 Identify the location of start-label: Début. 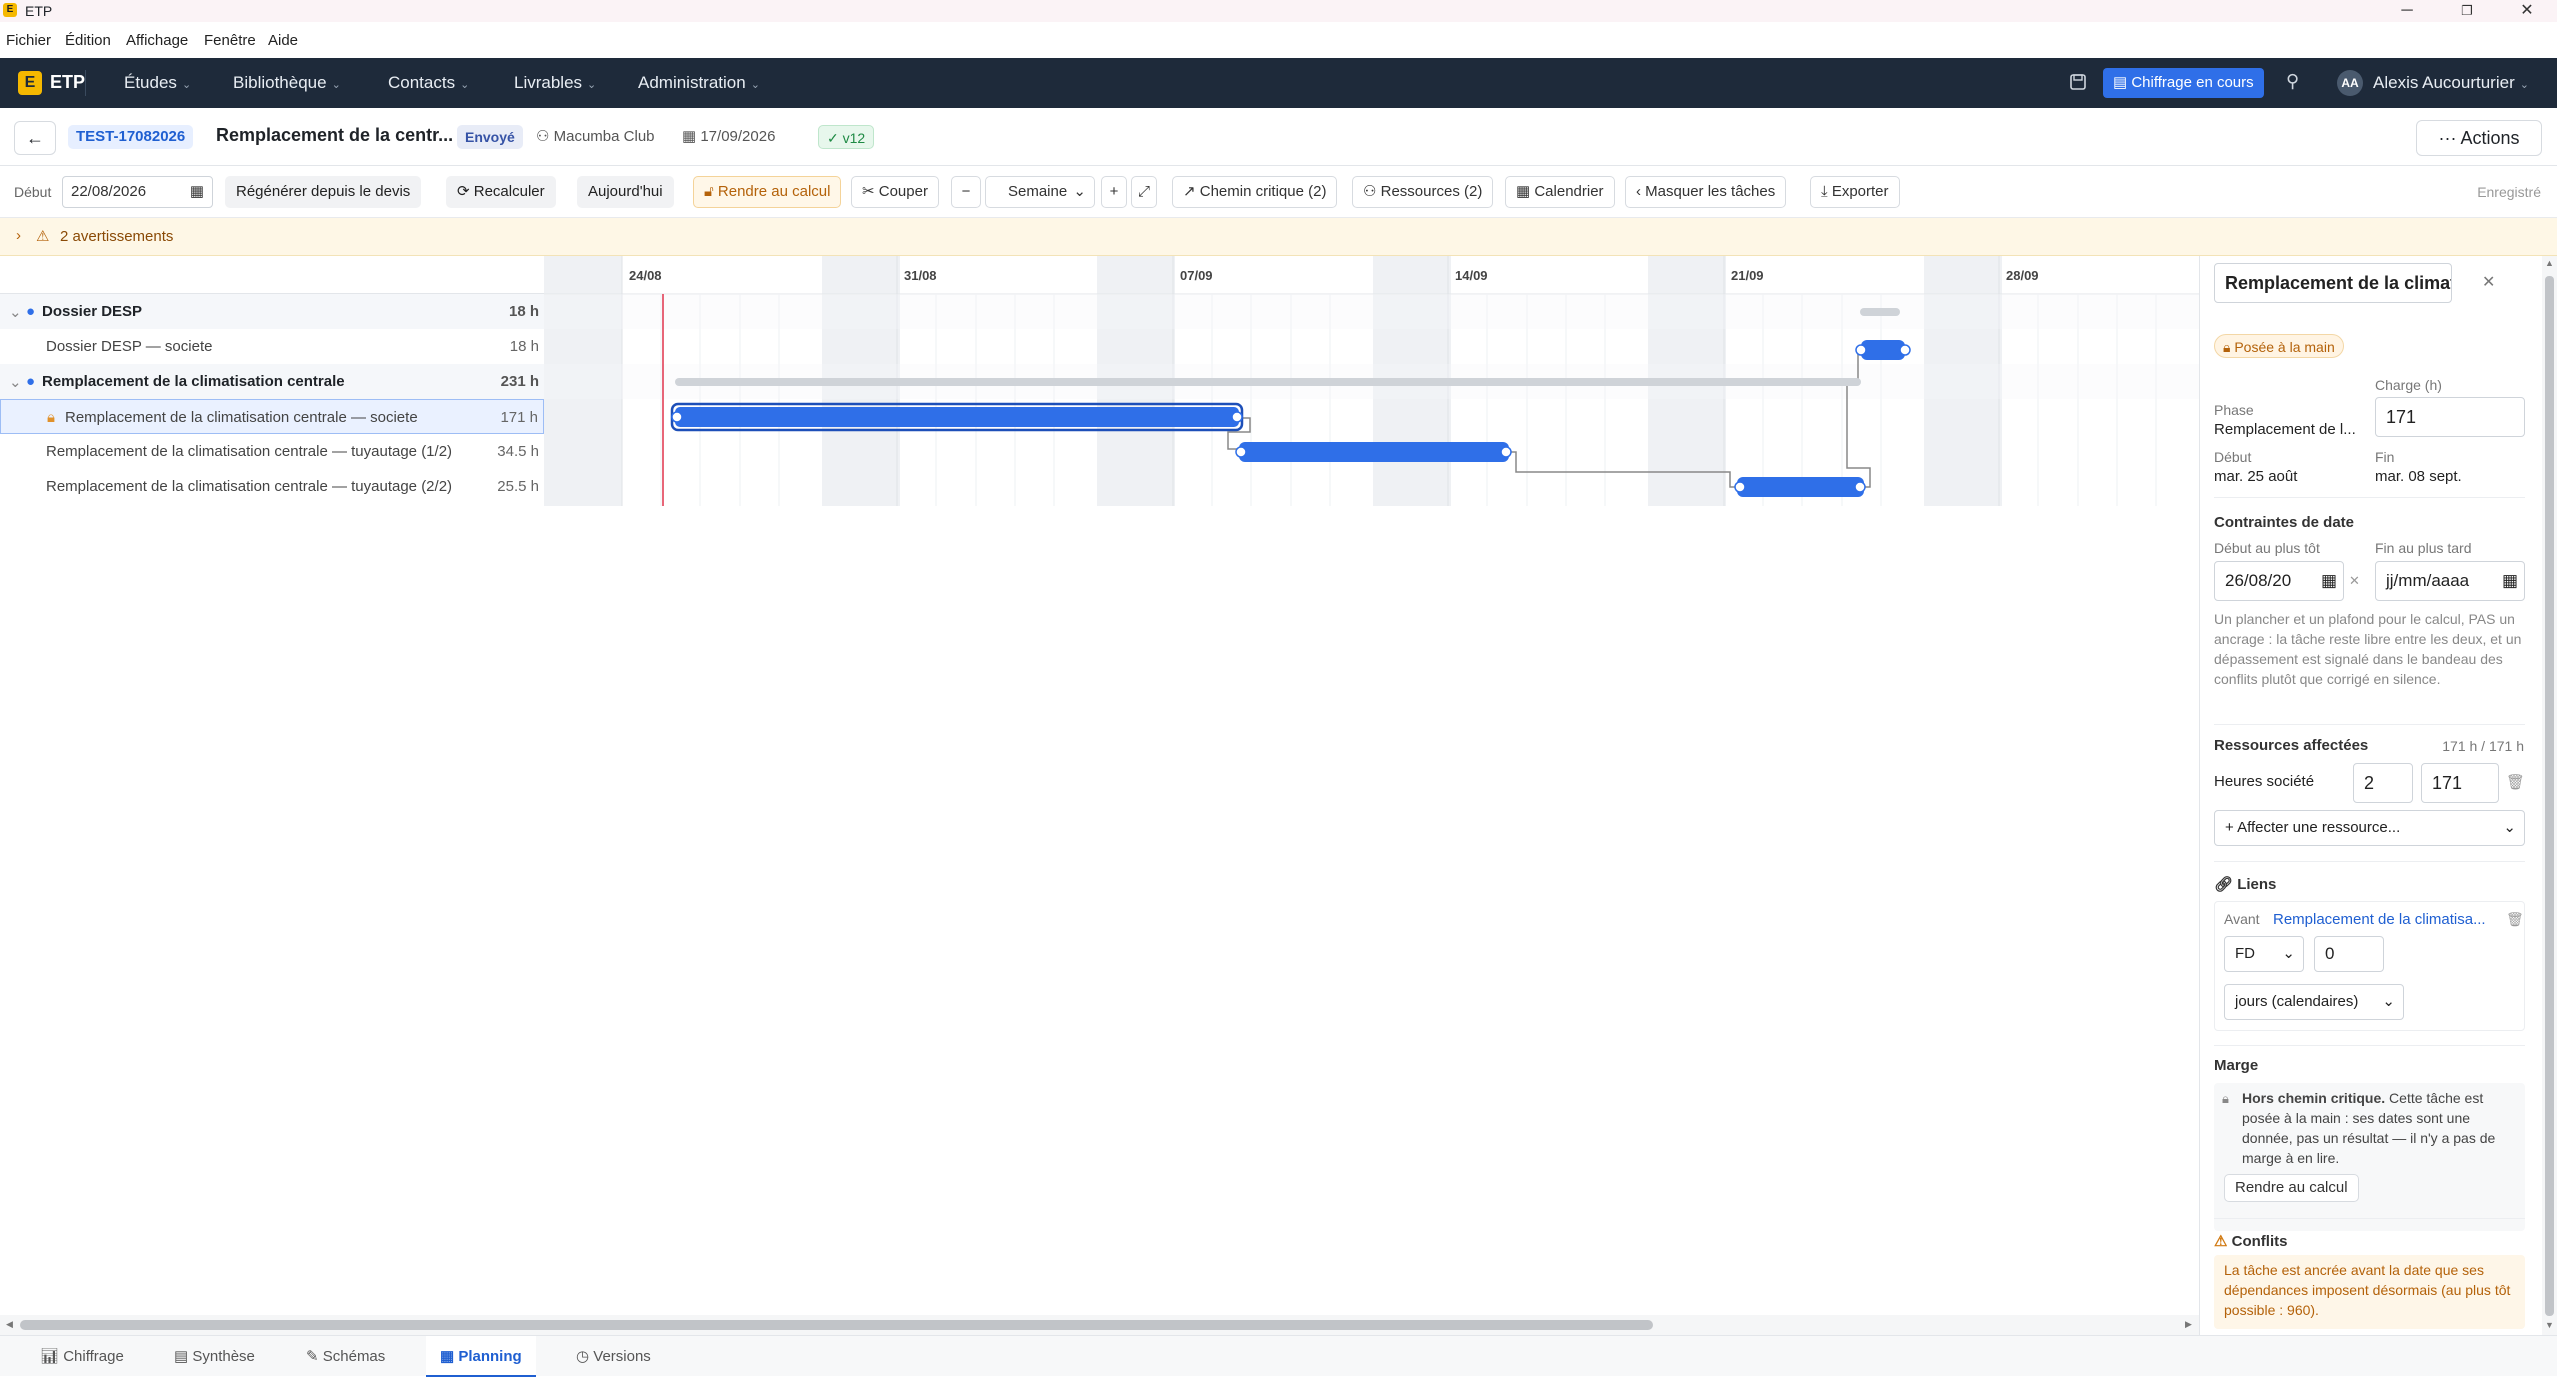
(2233, 457).